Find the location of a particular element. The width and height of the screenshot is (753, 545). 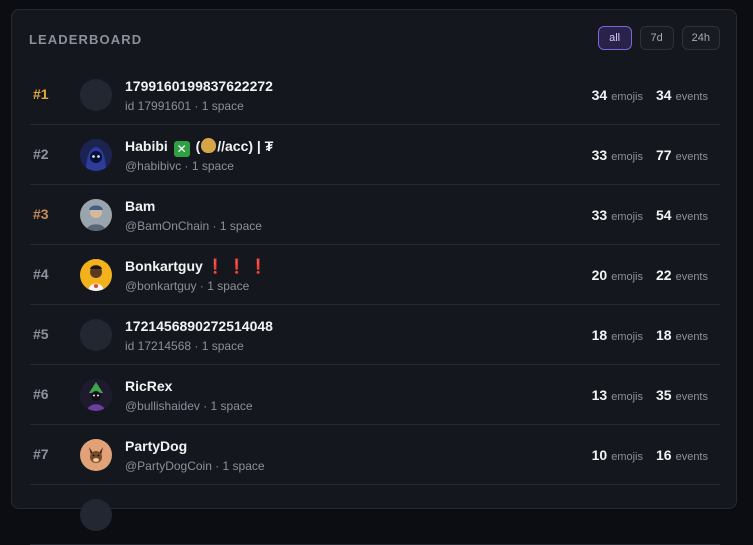

leaderboard-row-partial is located at coordinates (375, 515).